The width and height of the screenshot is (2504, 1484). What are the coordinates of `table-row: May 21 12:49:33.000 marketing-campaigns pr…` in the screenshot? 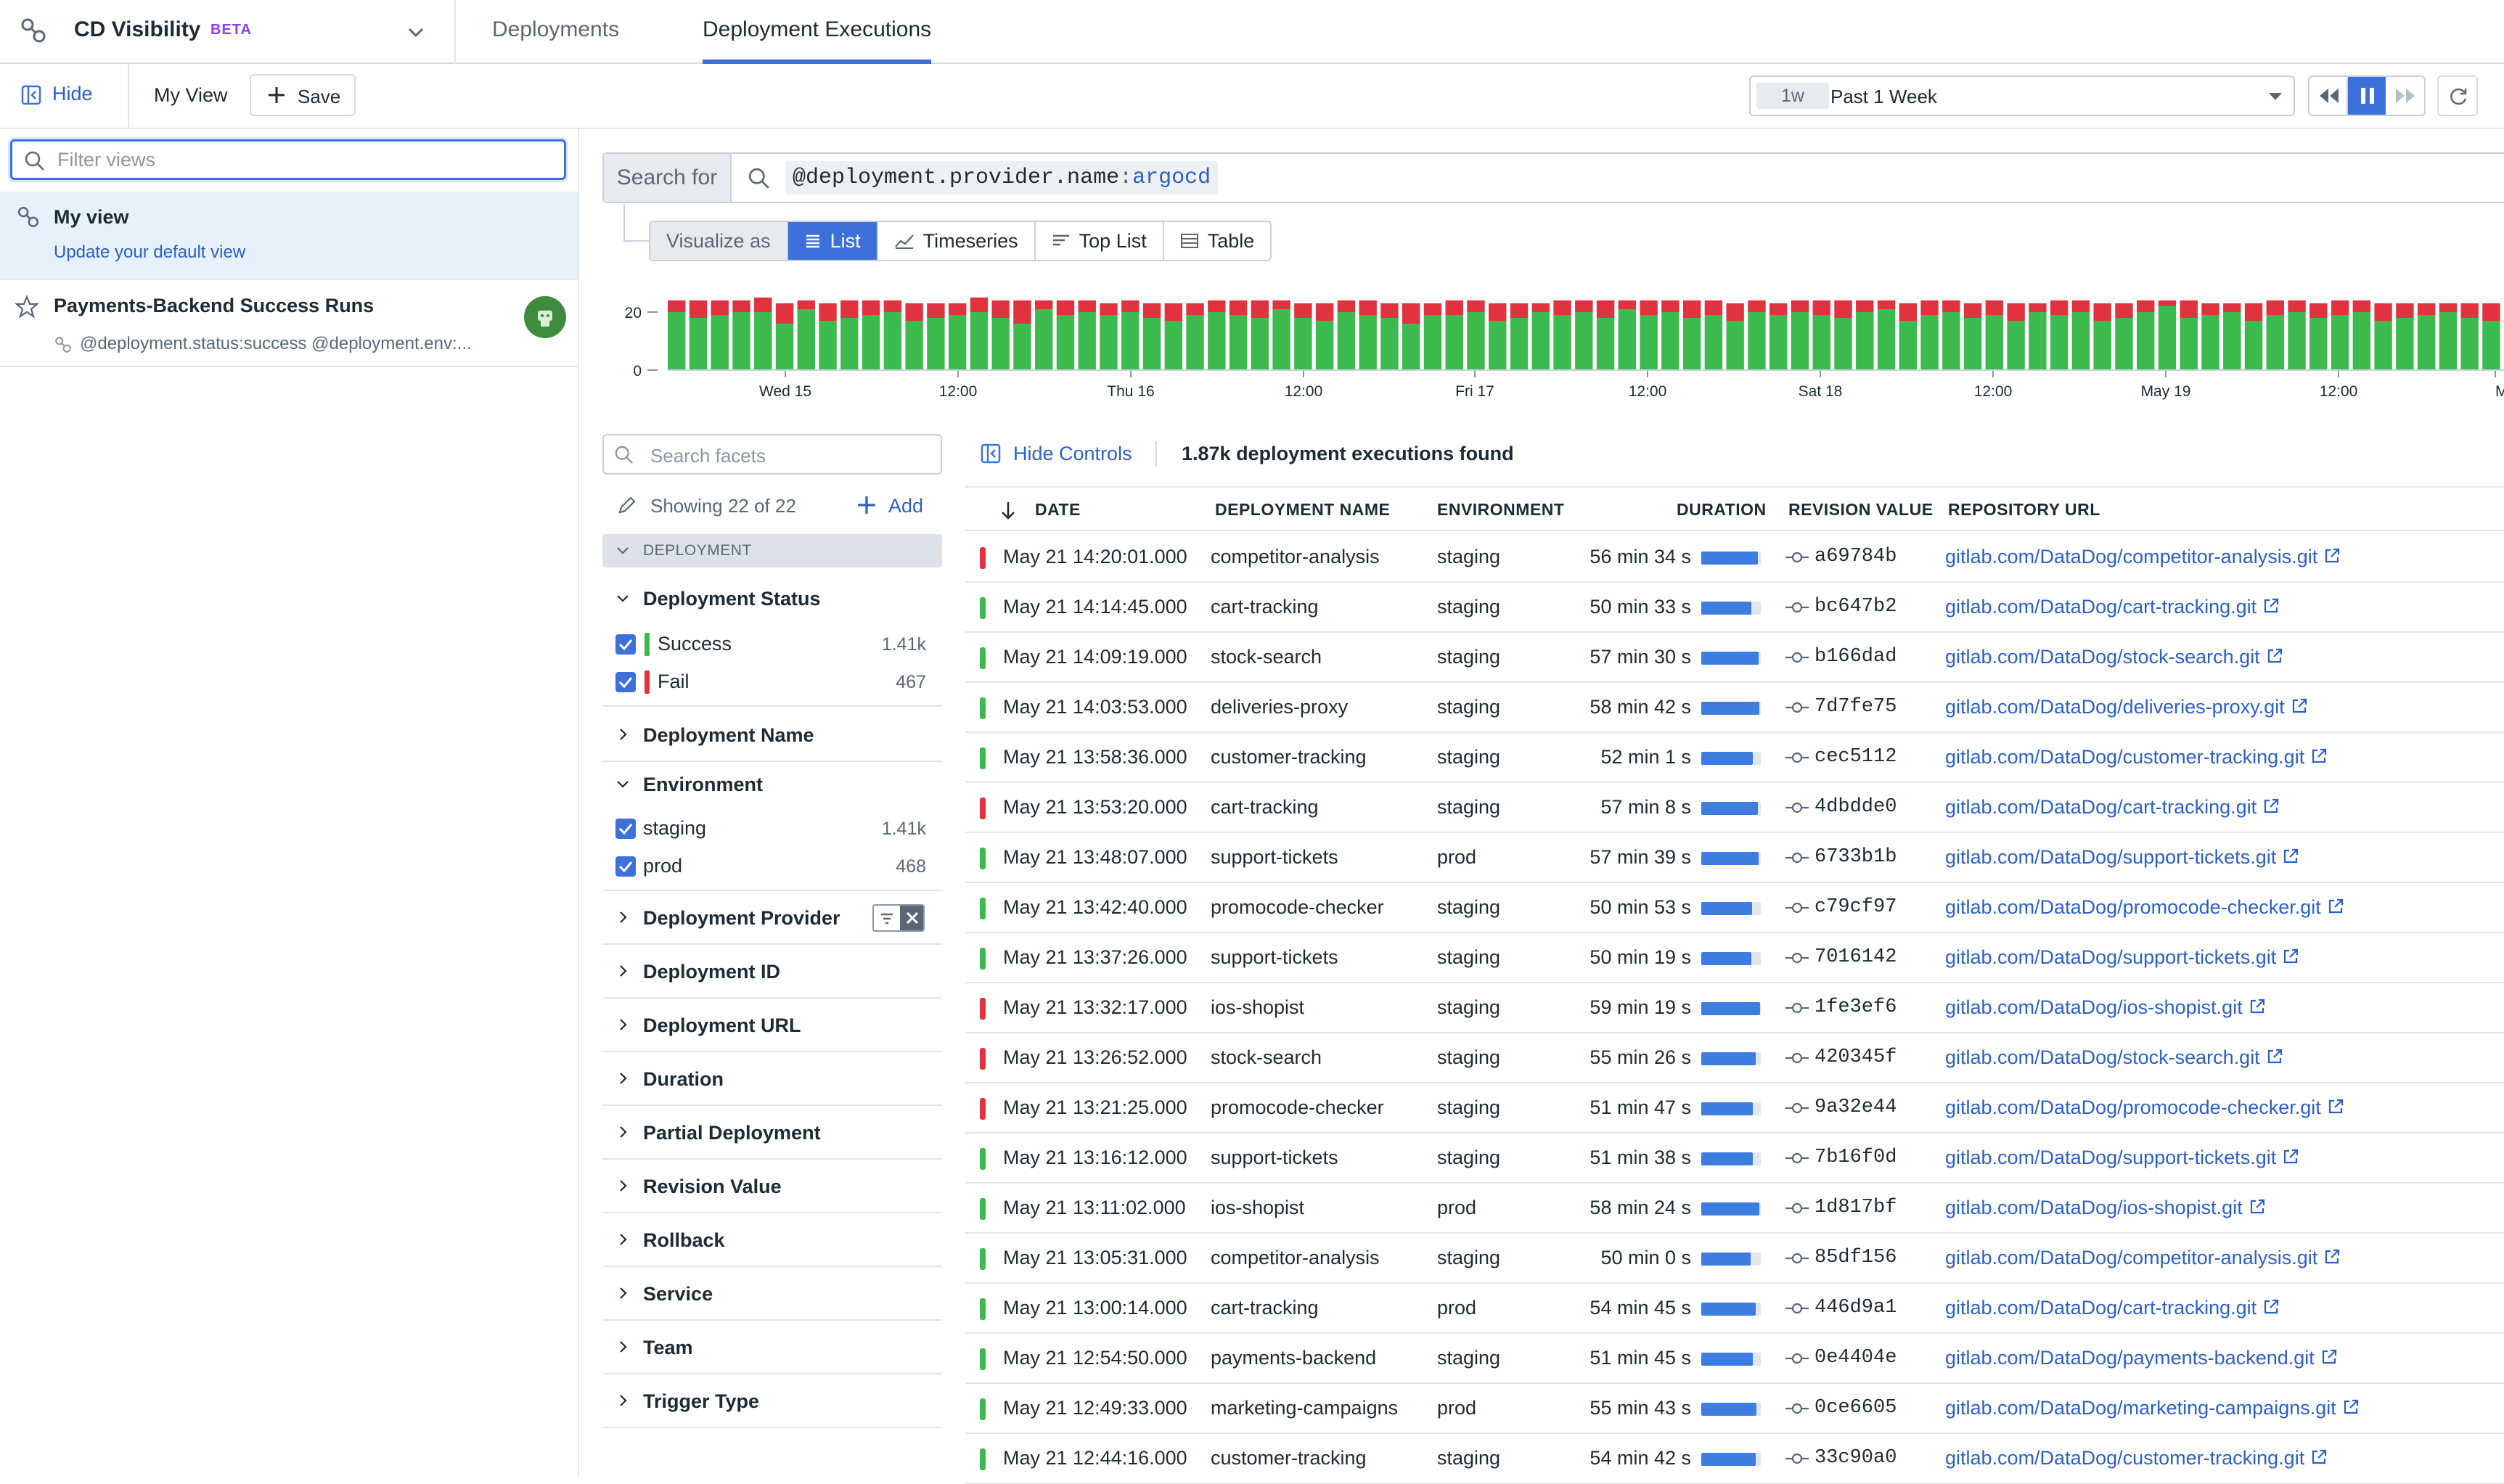 It's located at (1735, 1409).